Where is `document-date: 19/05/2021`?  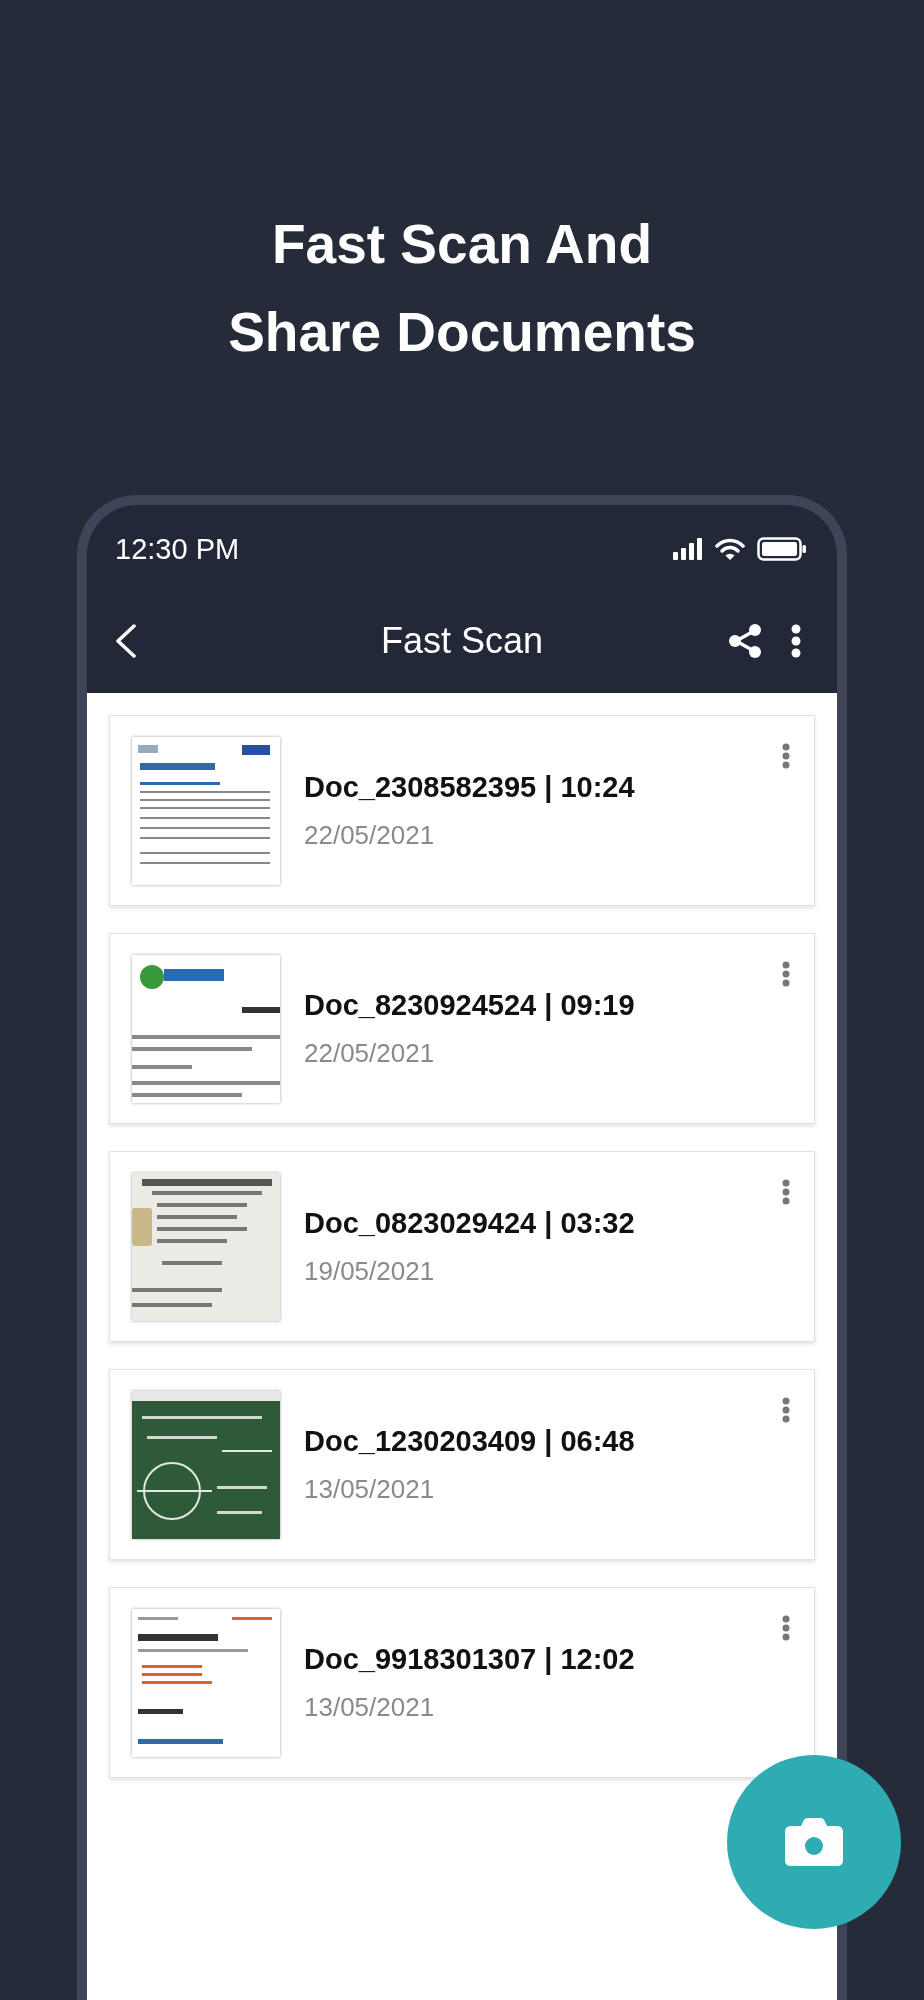
document-date: 19/05/2021 is located at coordinates (370, 1271).